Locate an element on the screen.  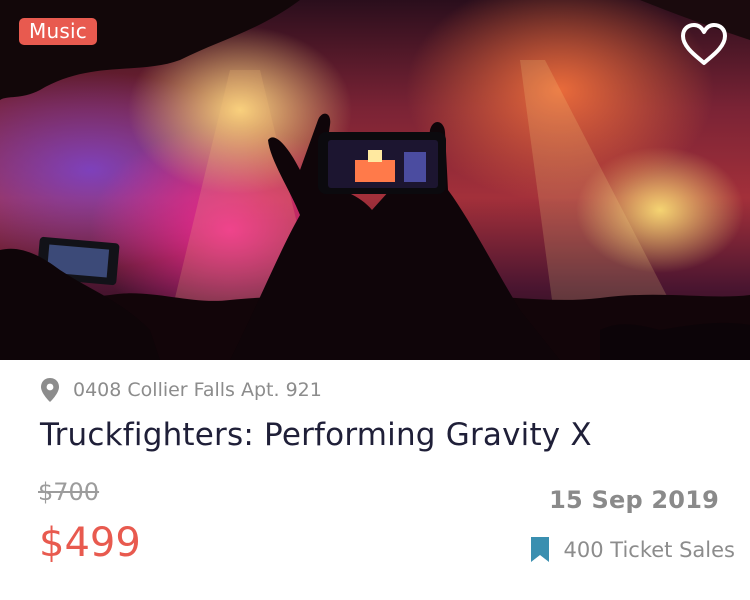
event-date: 15 Sep 2019 is located at coordinates (634, 500).